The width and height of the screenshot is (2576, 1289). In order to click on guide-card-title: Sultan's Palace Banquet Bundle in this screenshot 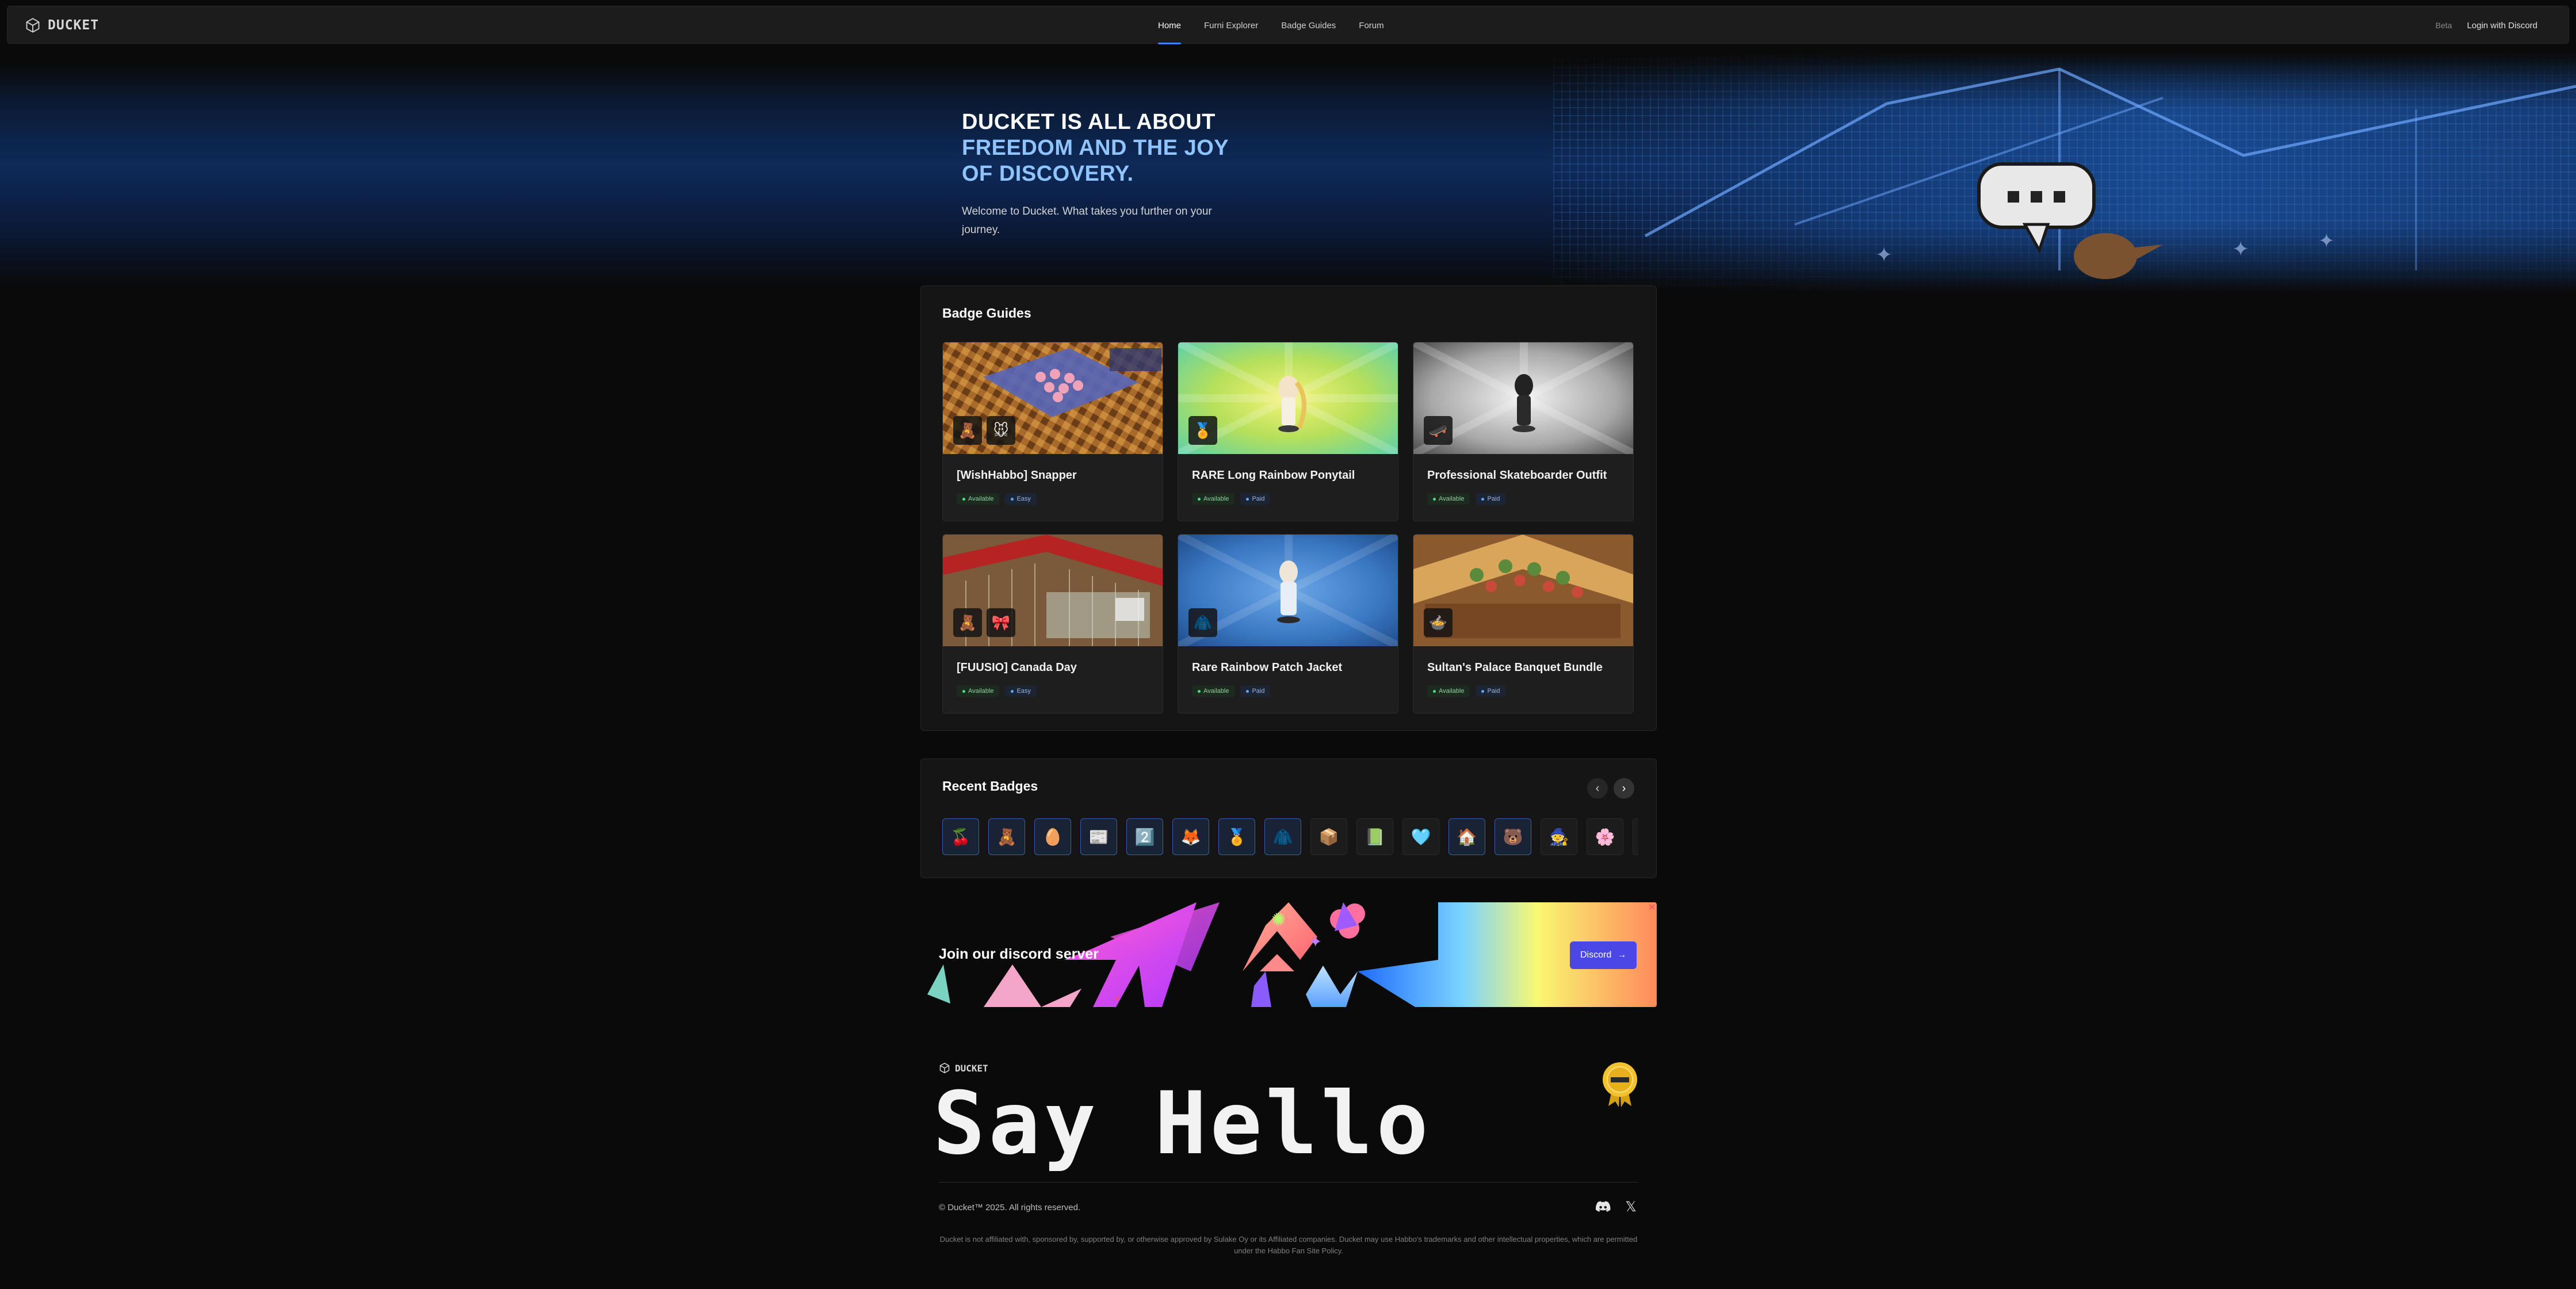, I will do `click(1515, 667)`.